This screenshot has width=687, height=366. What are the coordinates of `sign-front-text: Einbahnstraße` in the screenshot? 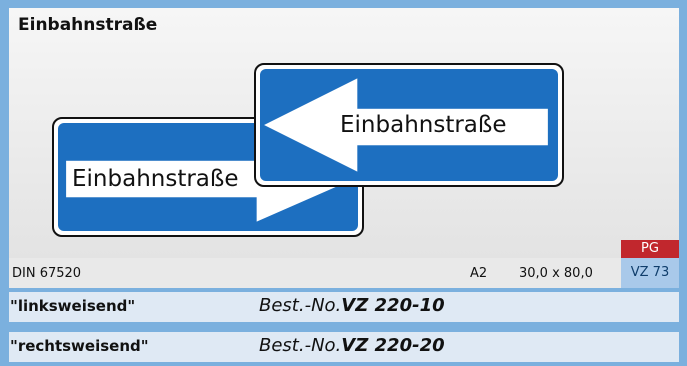 It's located at (423, 125).